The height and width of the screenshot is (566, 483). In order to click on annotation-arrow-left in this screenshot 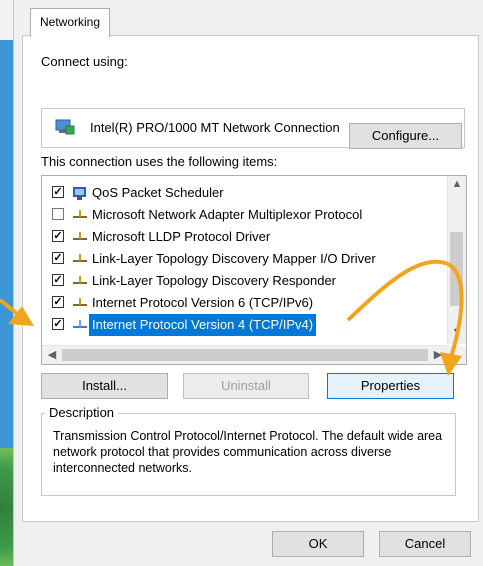, I will do `click(17, 312)`.